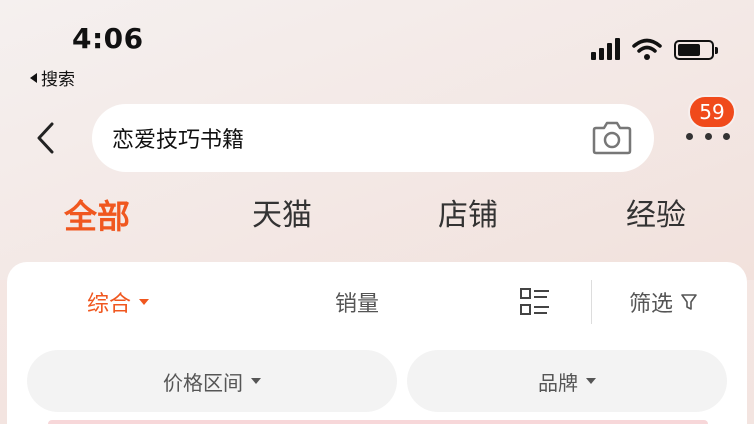 The image size is (754, 424). I want to click on chevron-left-icon, so click(45, 138).